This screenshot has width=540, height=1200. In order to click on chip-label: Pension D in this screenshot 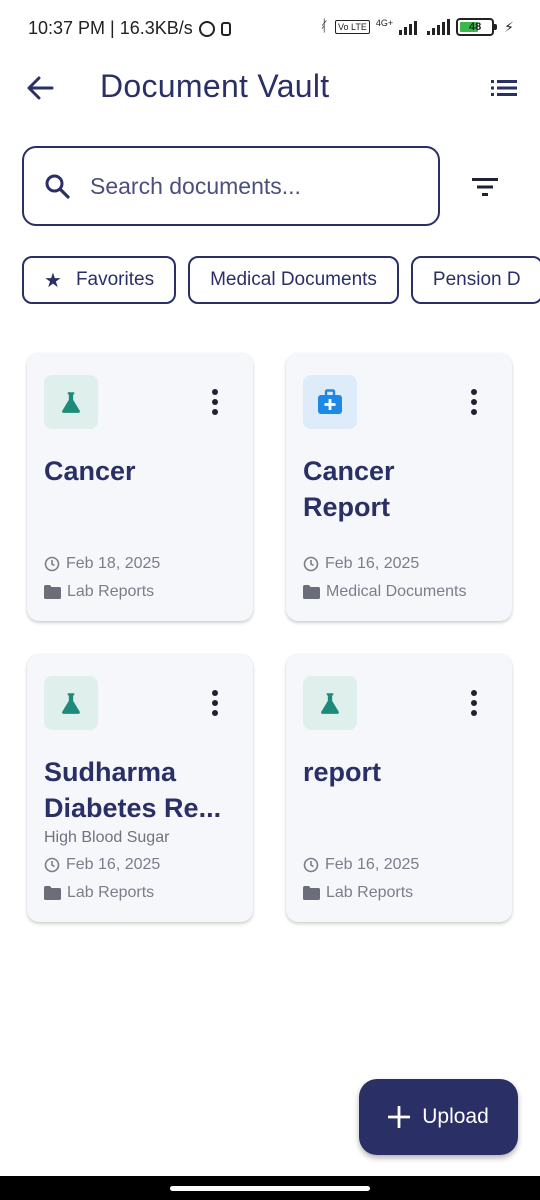, I will do `click(476, 279)`.